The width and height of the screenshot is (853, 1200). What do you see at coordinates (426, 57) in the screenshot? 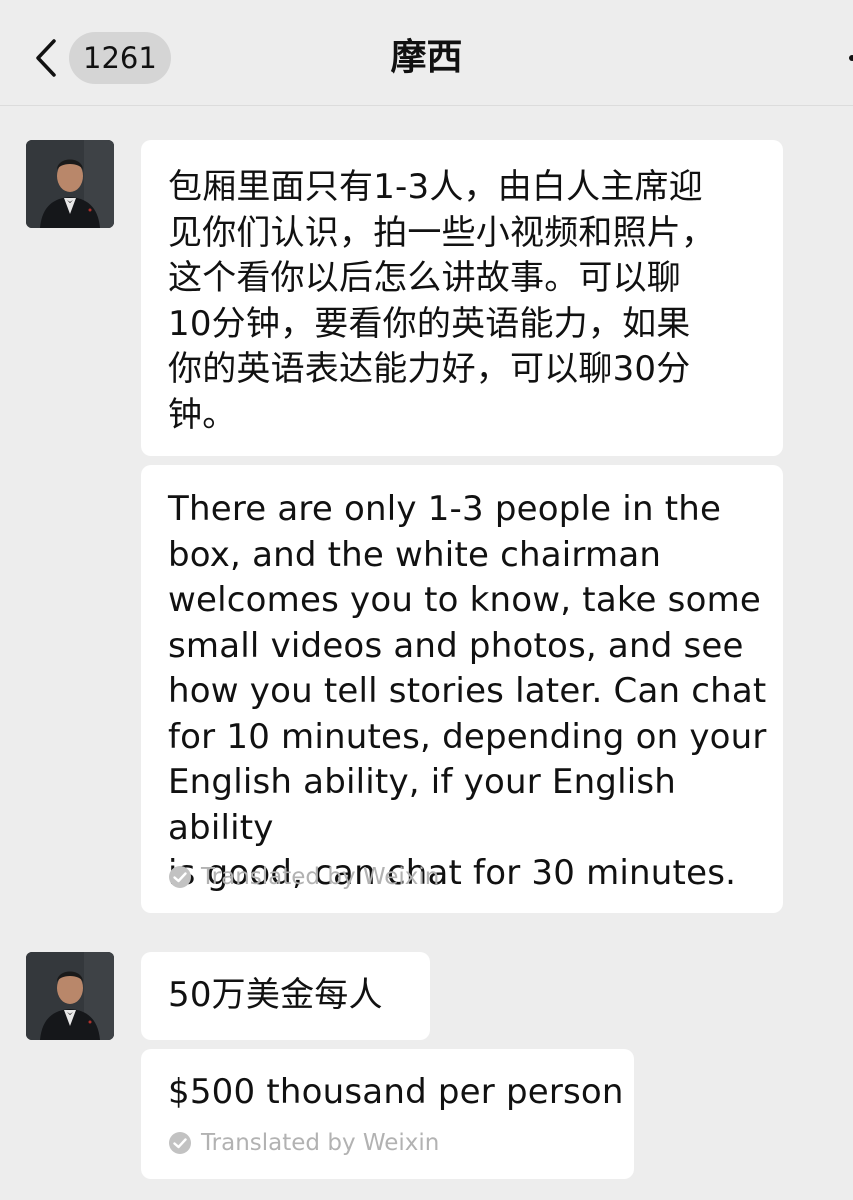
I see `chat-title: 摩西` at bounding box center [426, 57].